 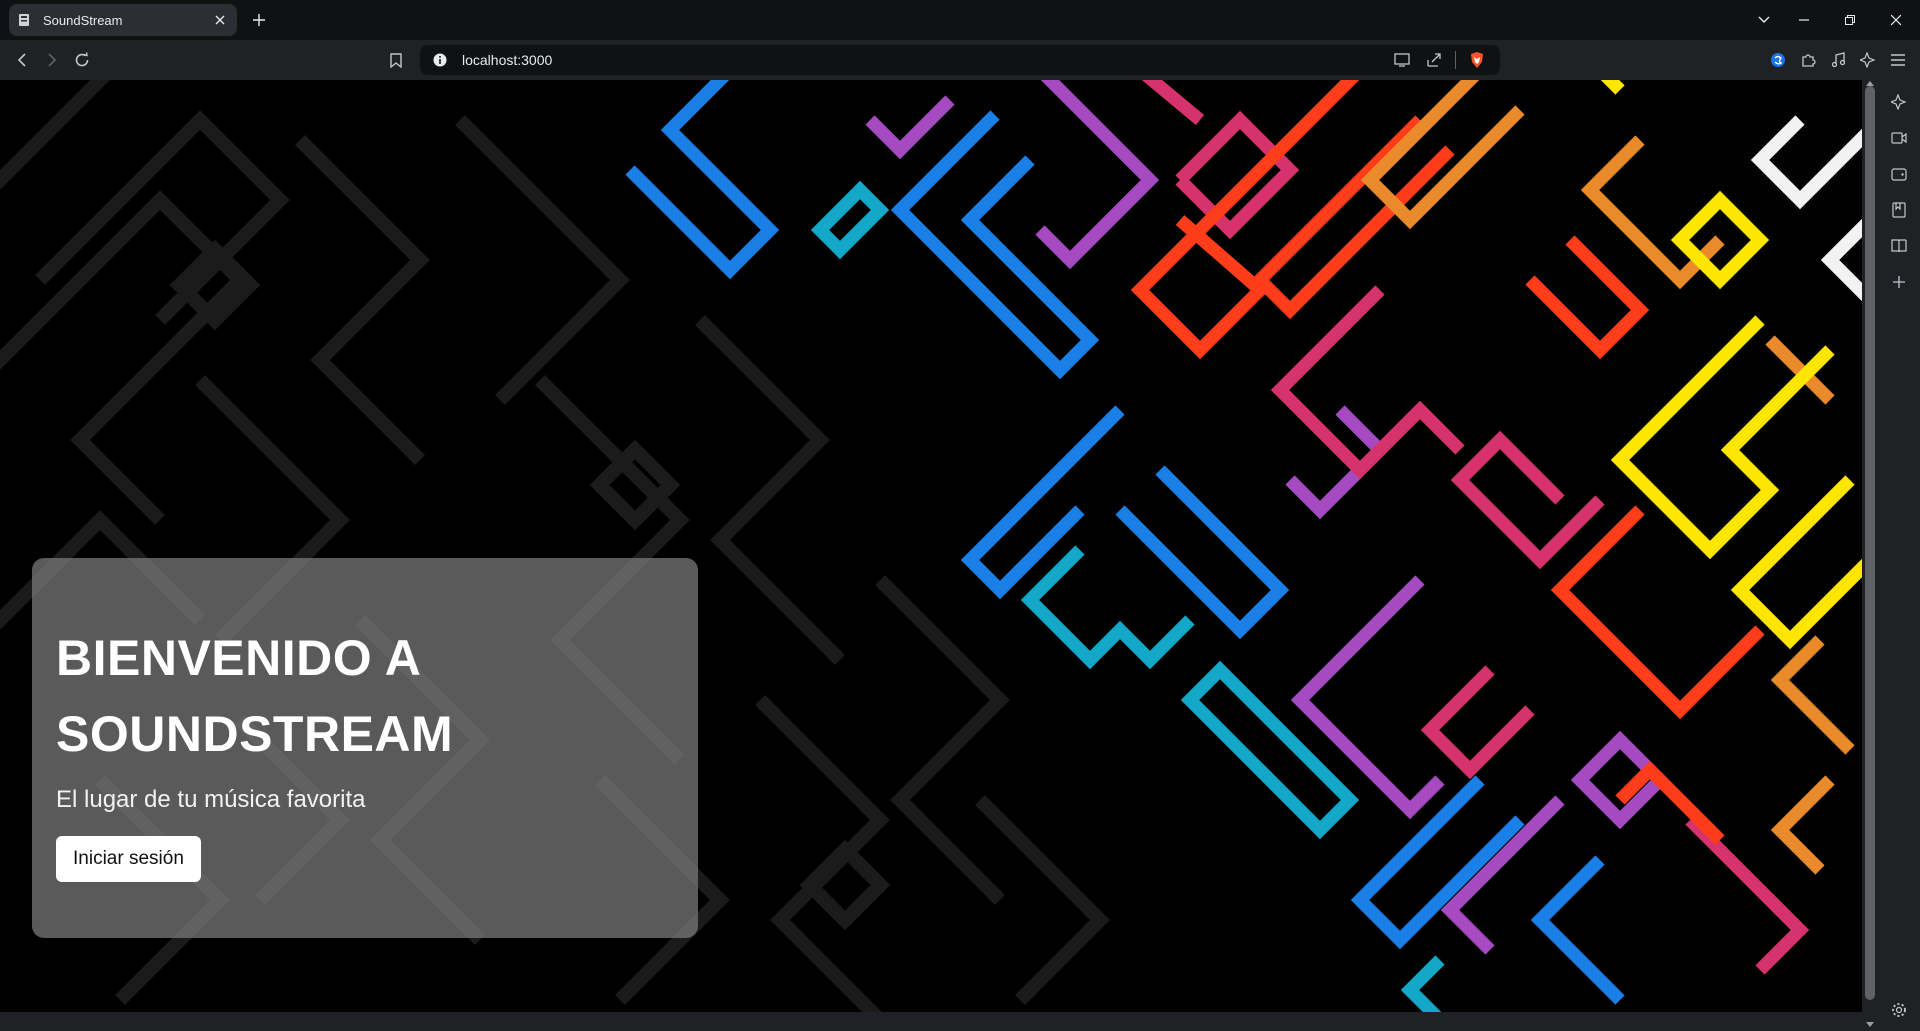 What do you see at coordinates (211, 799) in the screenshot?
I see `hero-subtitle: El lugar de tu música favorita` at bounding box center [211, 799].